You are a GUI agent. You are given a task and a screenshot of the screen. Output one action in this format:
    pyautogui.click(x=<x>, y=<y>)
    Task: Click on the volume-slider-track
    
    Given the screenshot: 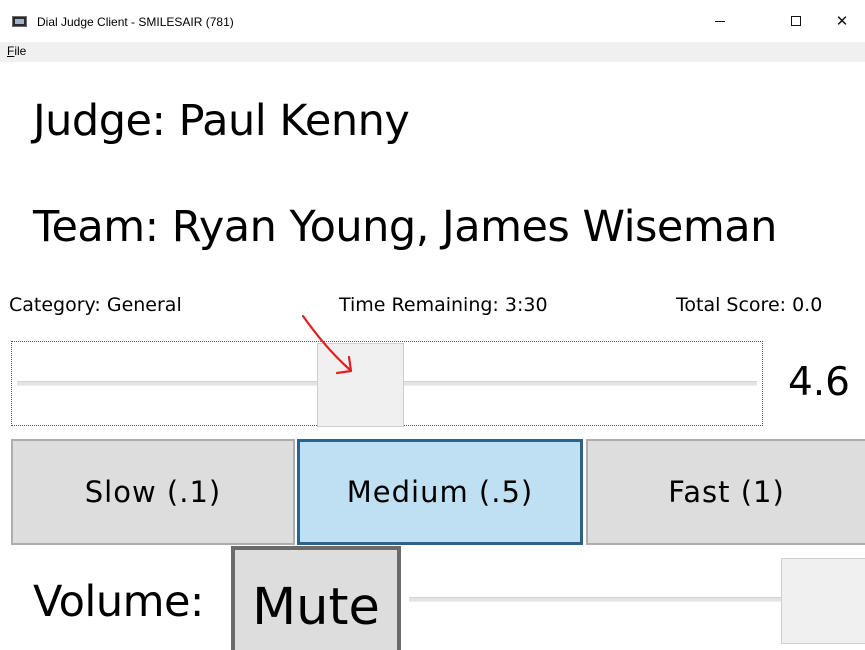 What is the action you would take?
    pyautogui.click(x=595, y=599)
    